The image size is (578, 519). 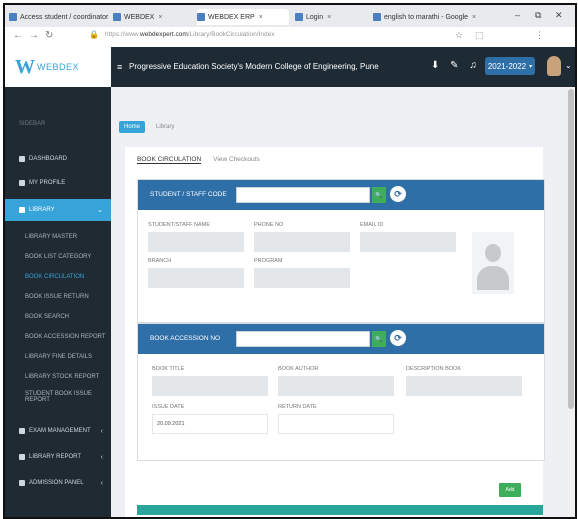 What do you see at coordinates (132, 127) in the screenshot?
I see `breadcrumb-home: Home` at bounding box center [132, 127].